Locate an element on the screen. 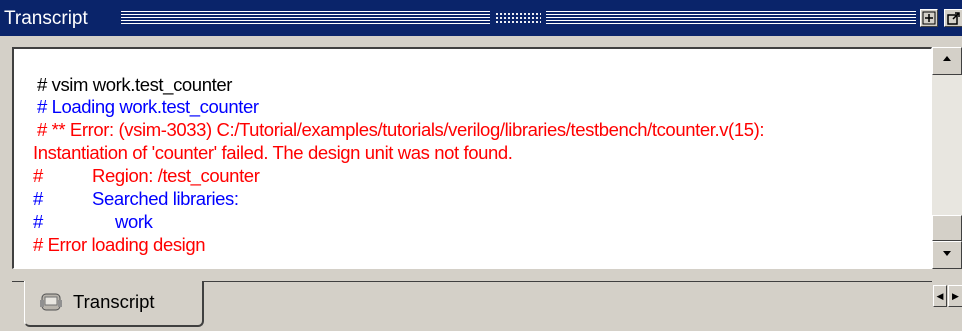 The width and height of the screenshot is (962, 331). arrow-left-icon: ◀ is located at coordinates (940, 296).